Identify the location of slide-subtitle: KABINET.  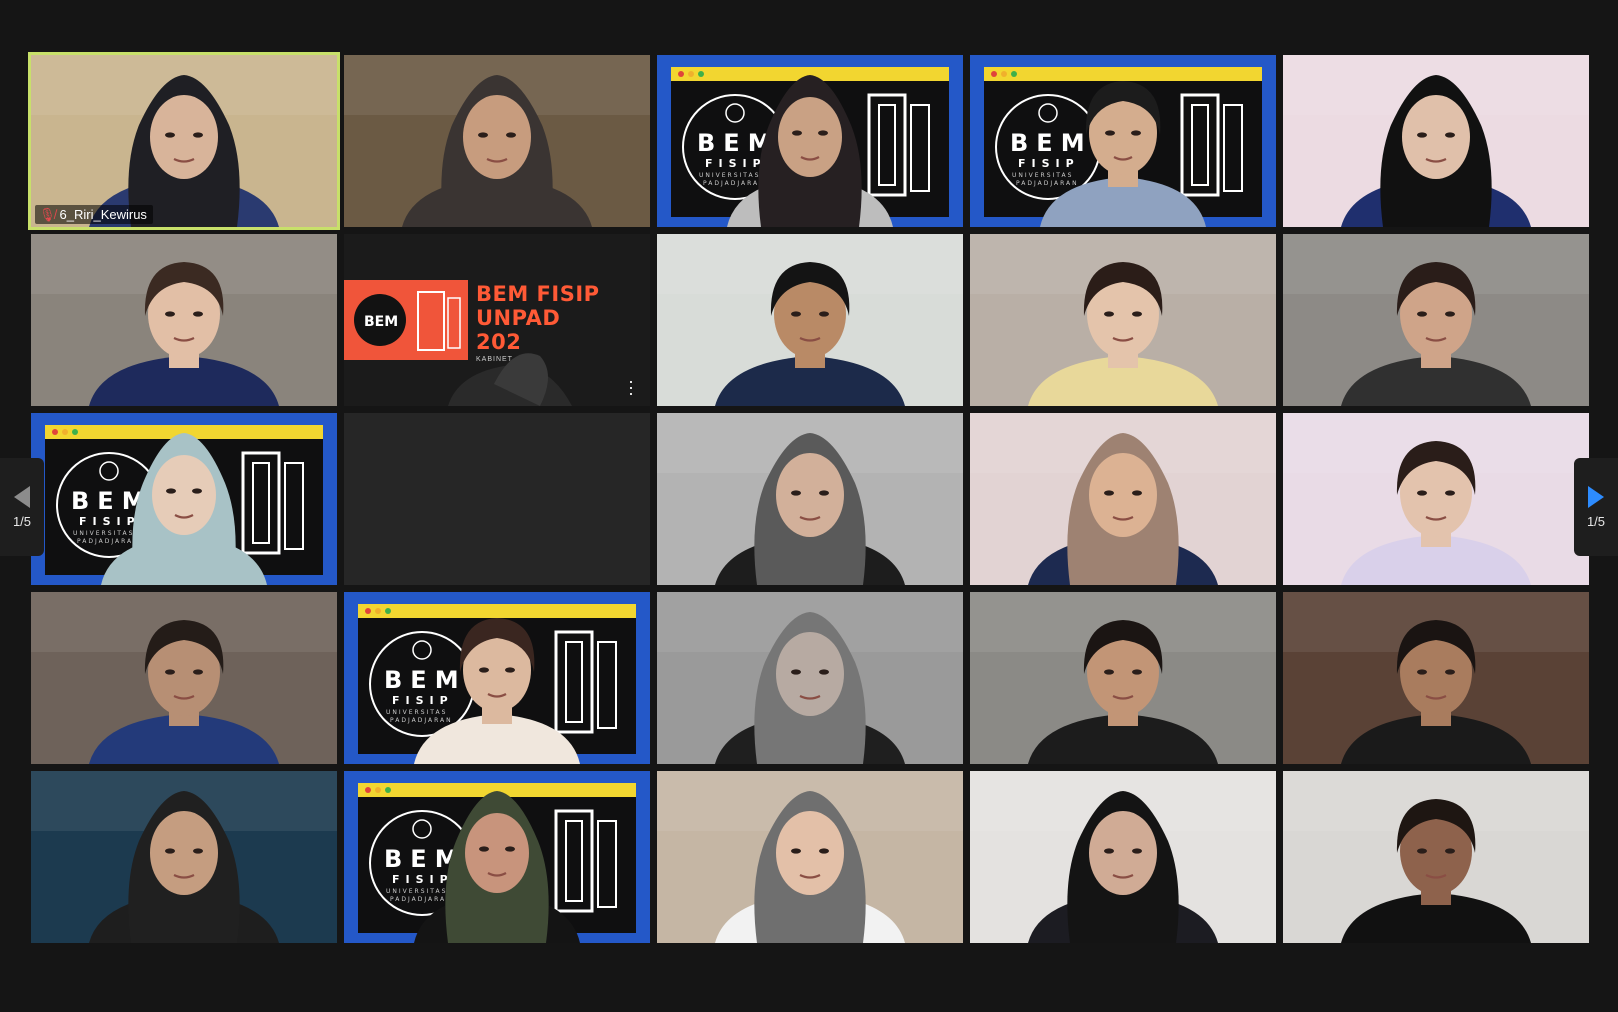
(494, 359).